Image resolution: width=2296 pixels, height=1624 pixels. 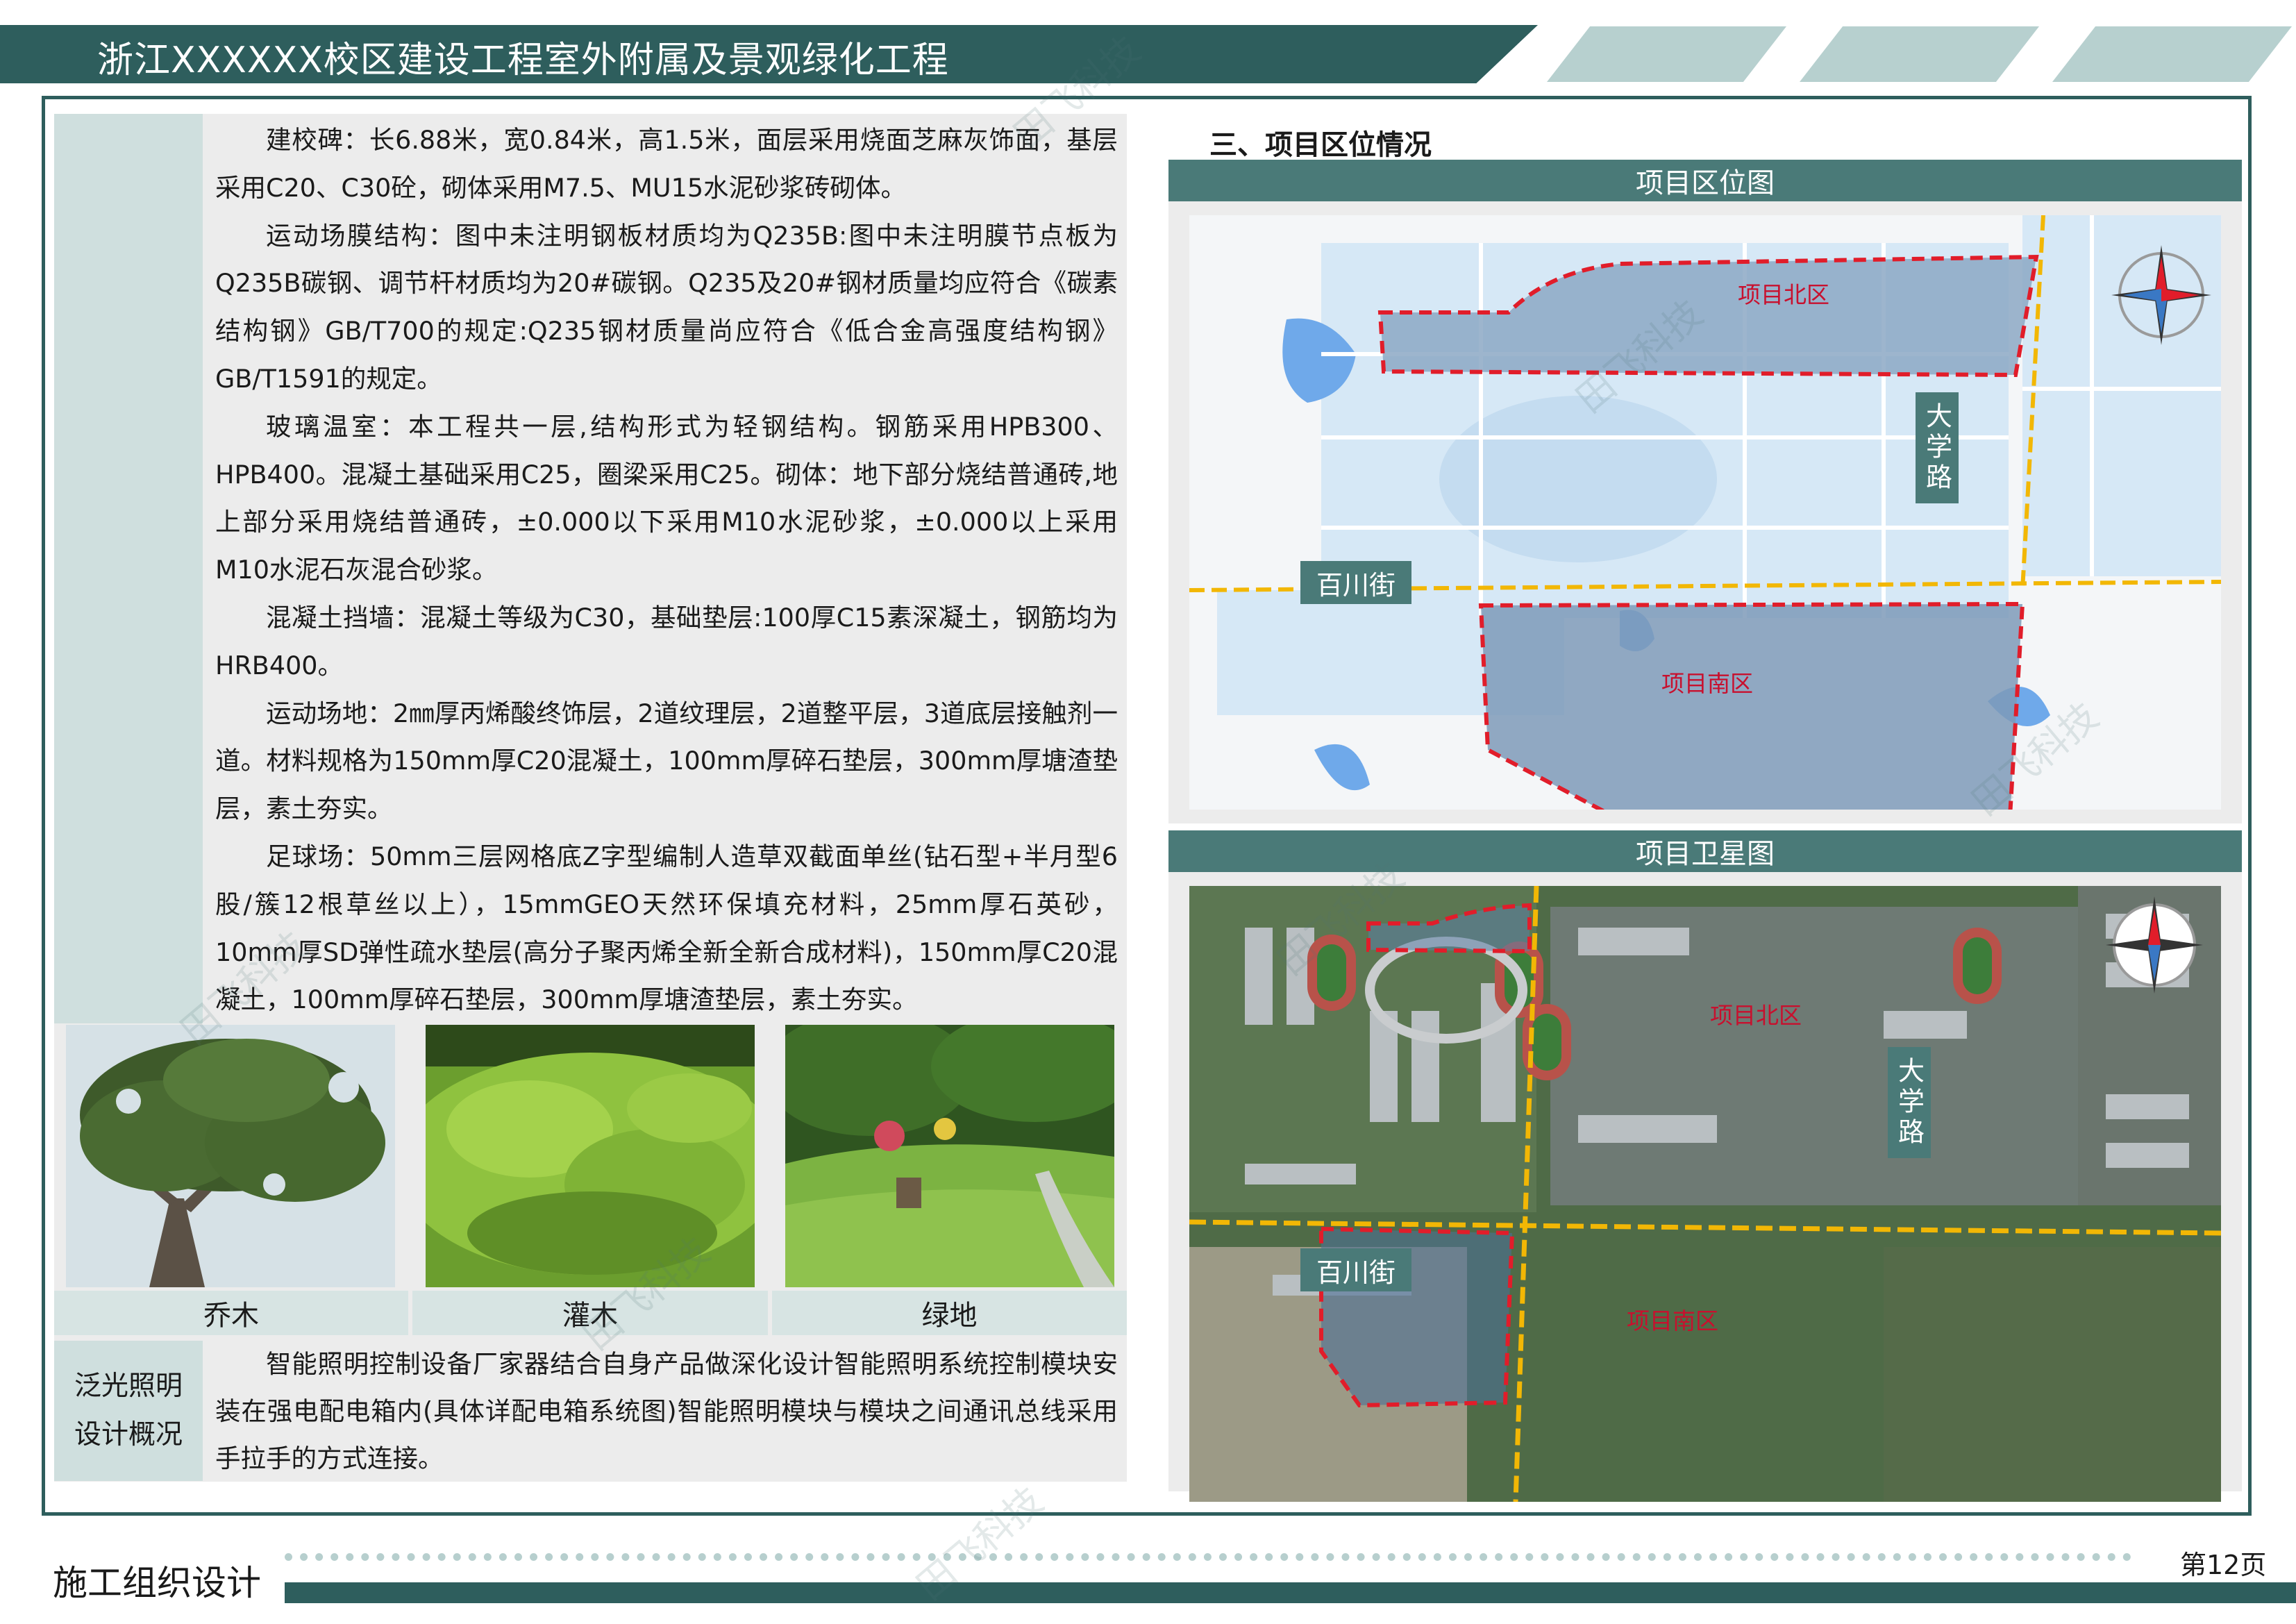 I want to click on tree-photo, so click(x=230, y=1156).